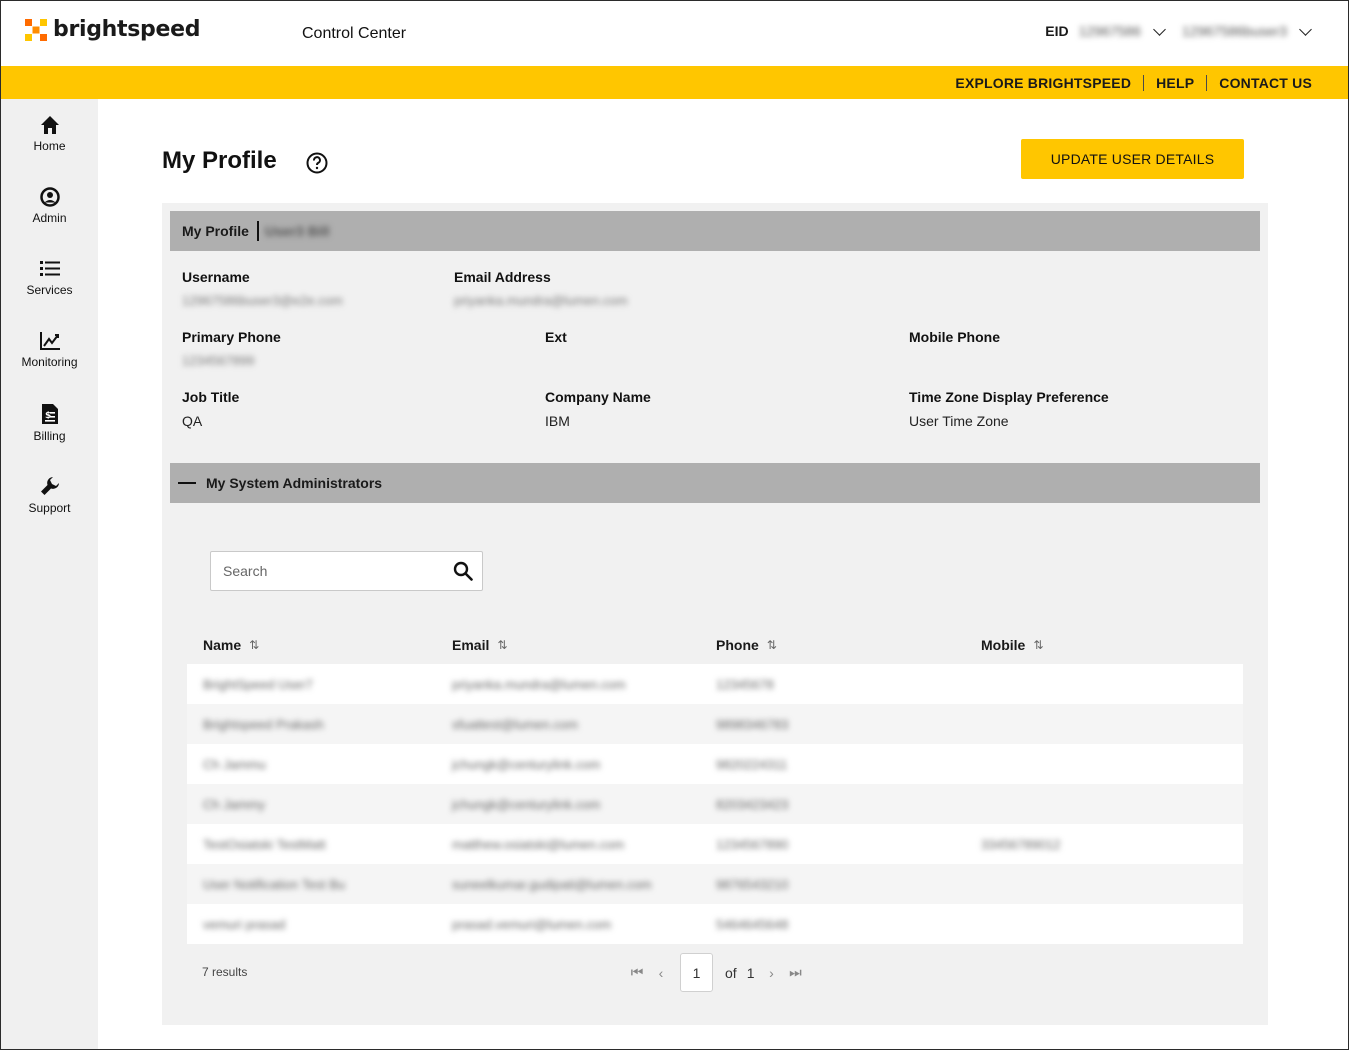  Describe the element at coordinates (36, 29) in the screenshot. I see `brightspeed-logo-icon` at that location.